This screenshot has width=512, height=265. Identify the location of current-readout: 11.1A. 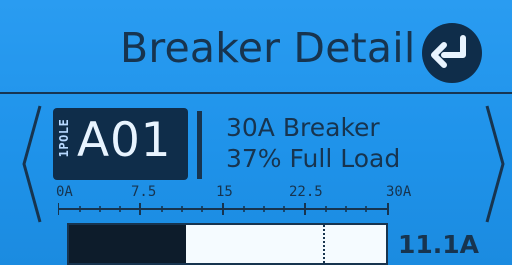
(439, 244).